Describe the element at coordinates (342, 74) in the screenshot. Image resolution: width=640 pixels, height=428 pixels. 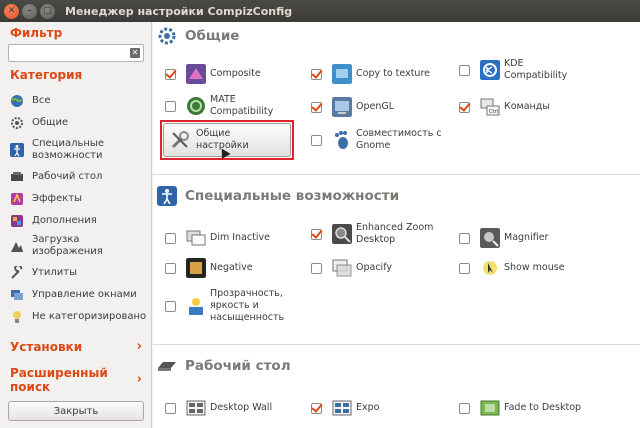
I see `copy-to-texture-icon` at that location.